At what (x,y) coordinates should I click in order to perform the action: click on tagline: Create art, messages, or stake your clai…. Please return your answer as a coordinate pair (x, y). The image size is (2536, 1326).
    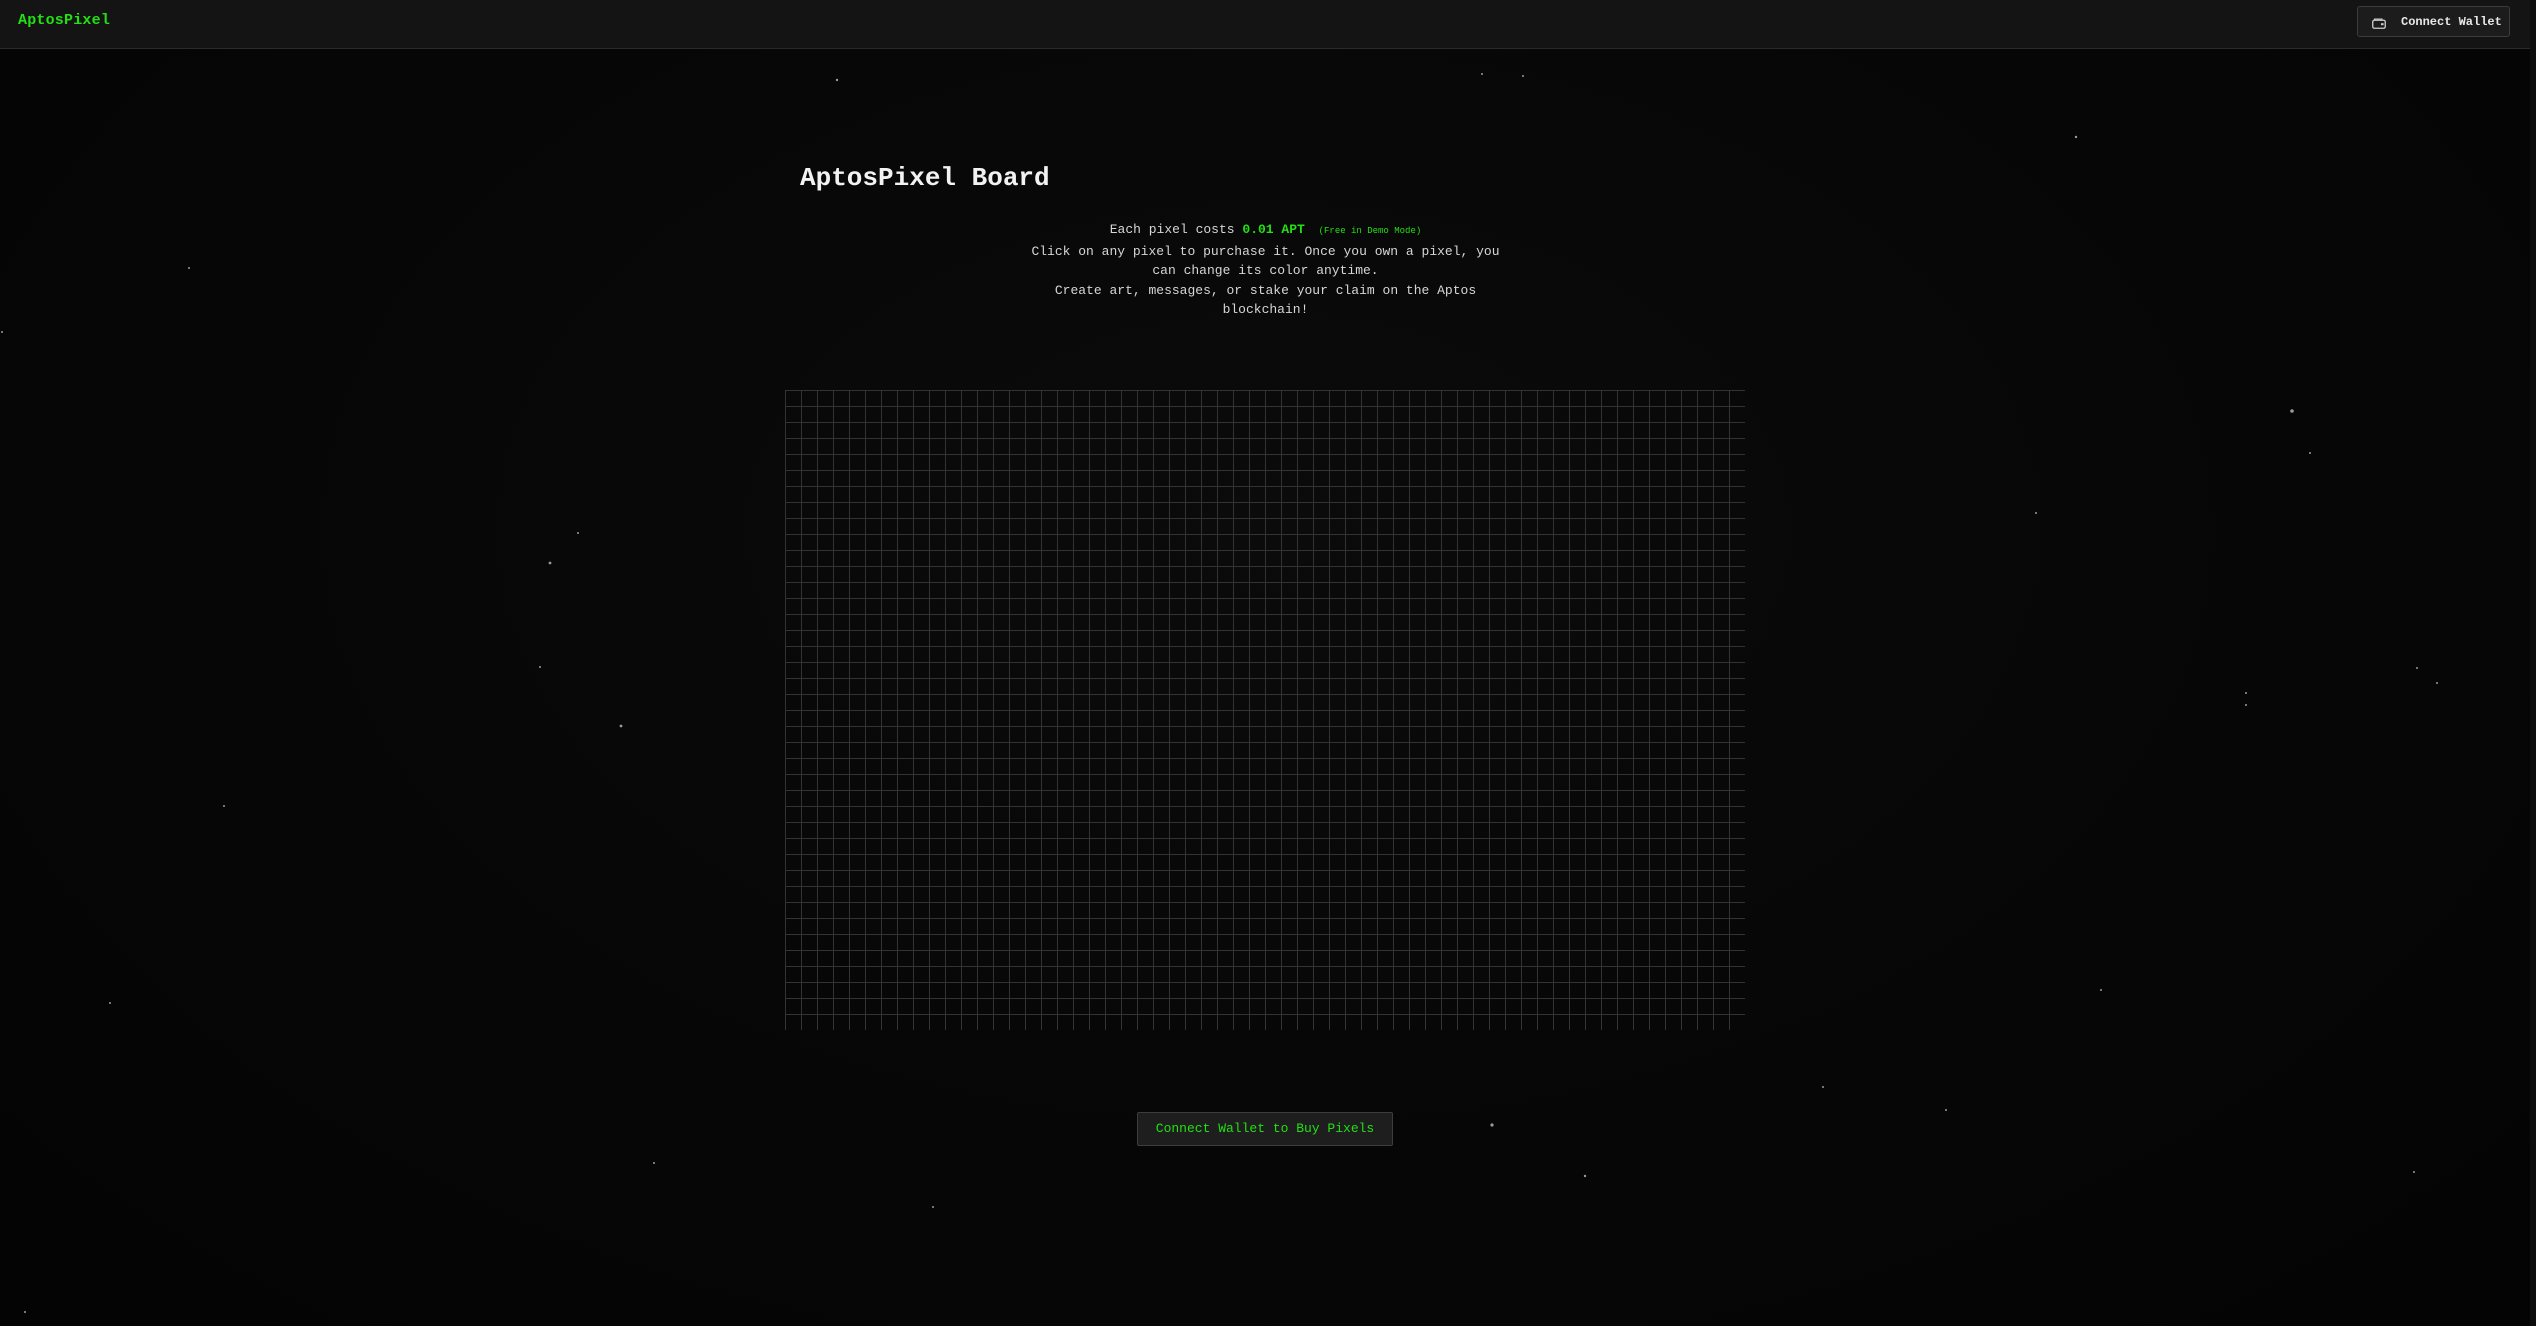
    Looking at the image, I should click on (1265, 300).